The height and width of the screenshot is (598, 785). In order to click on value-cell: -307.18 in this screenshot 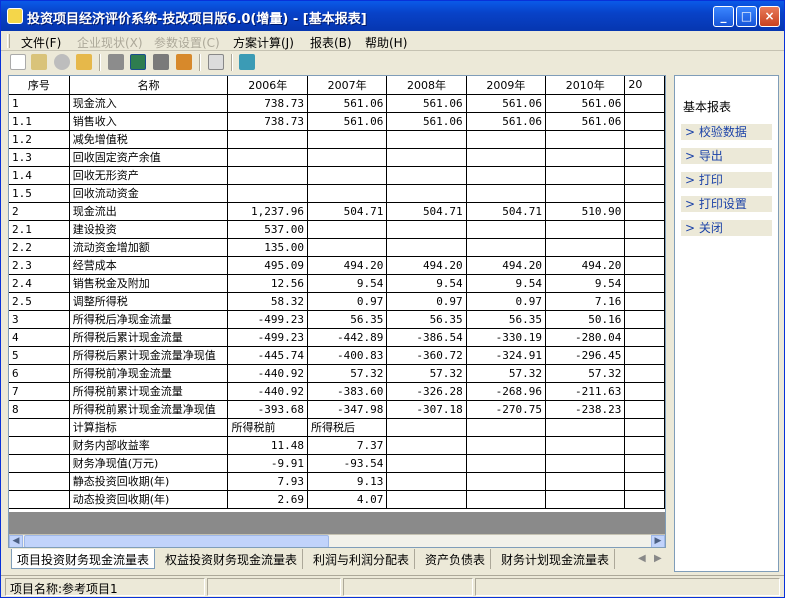, I will do `click(426, 409)`.